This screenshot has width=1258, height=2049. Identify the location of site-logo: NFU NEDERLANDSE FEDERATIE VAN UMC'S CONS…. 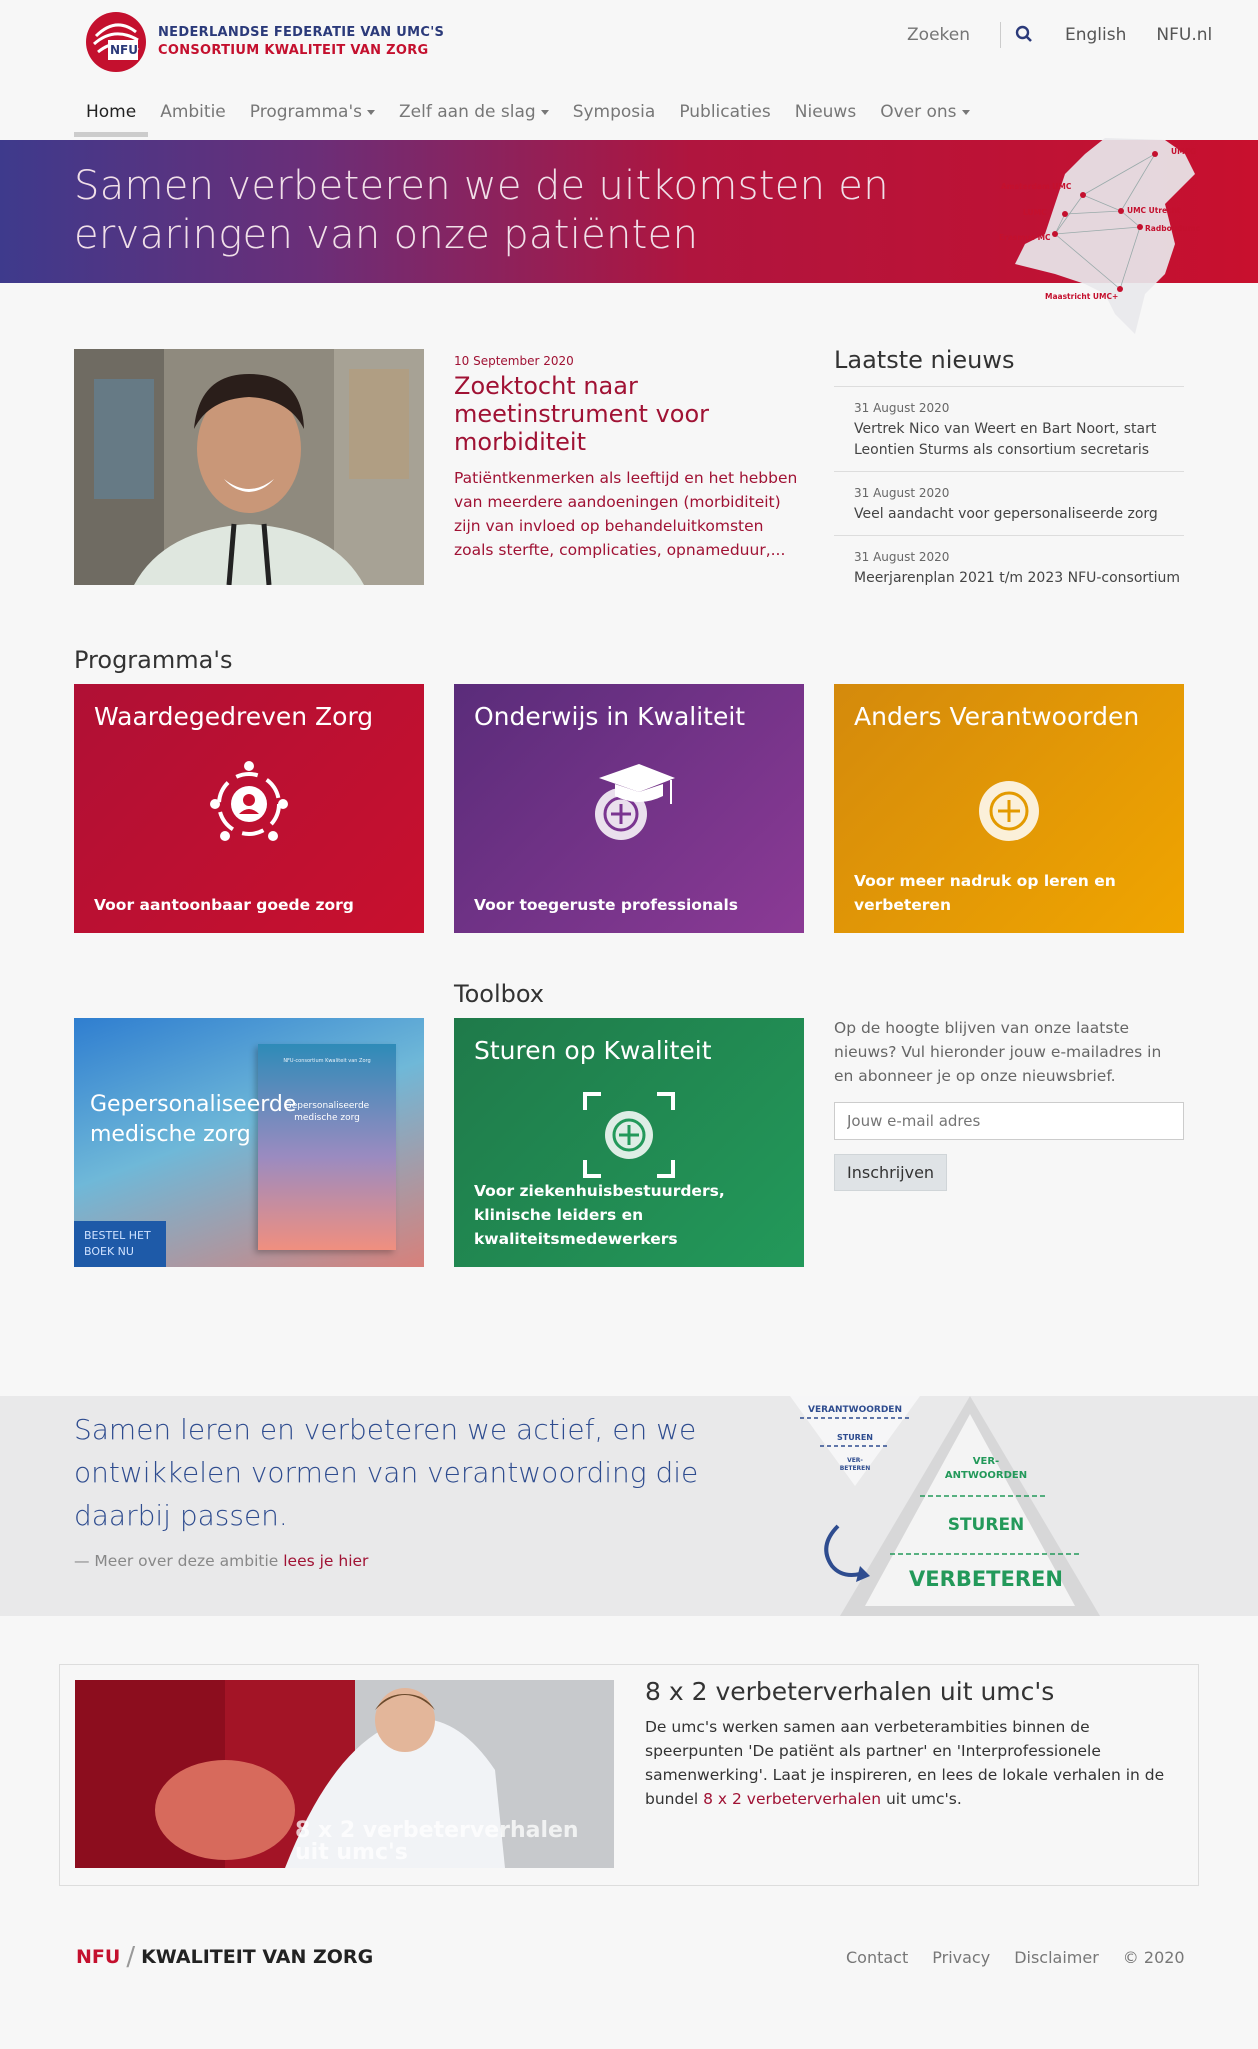
(264, 42).